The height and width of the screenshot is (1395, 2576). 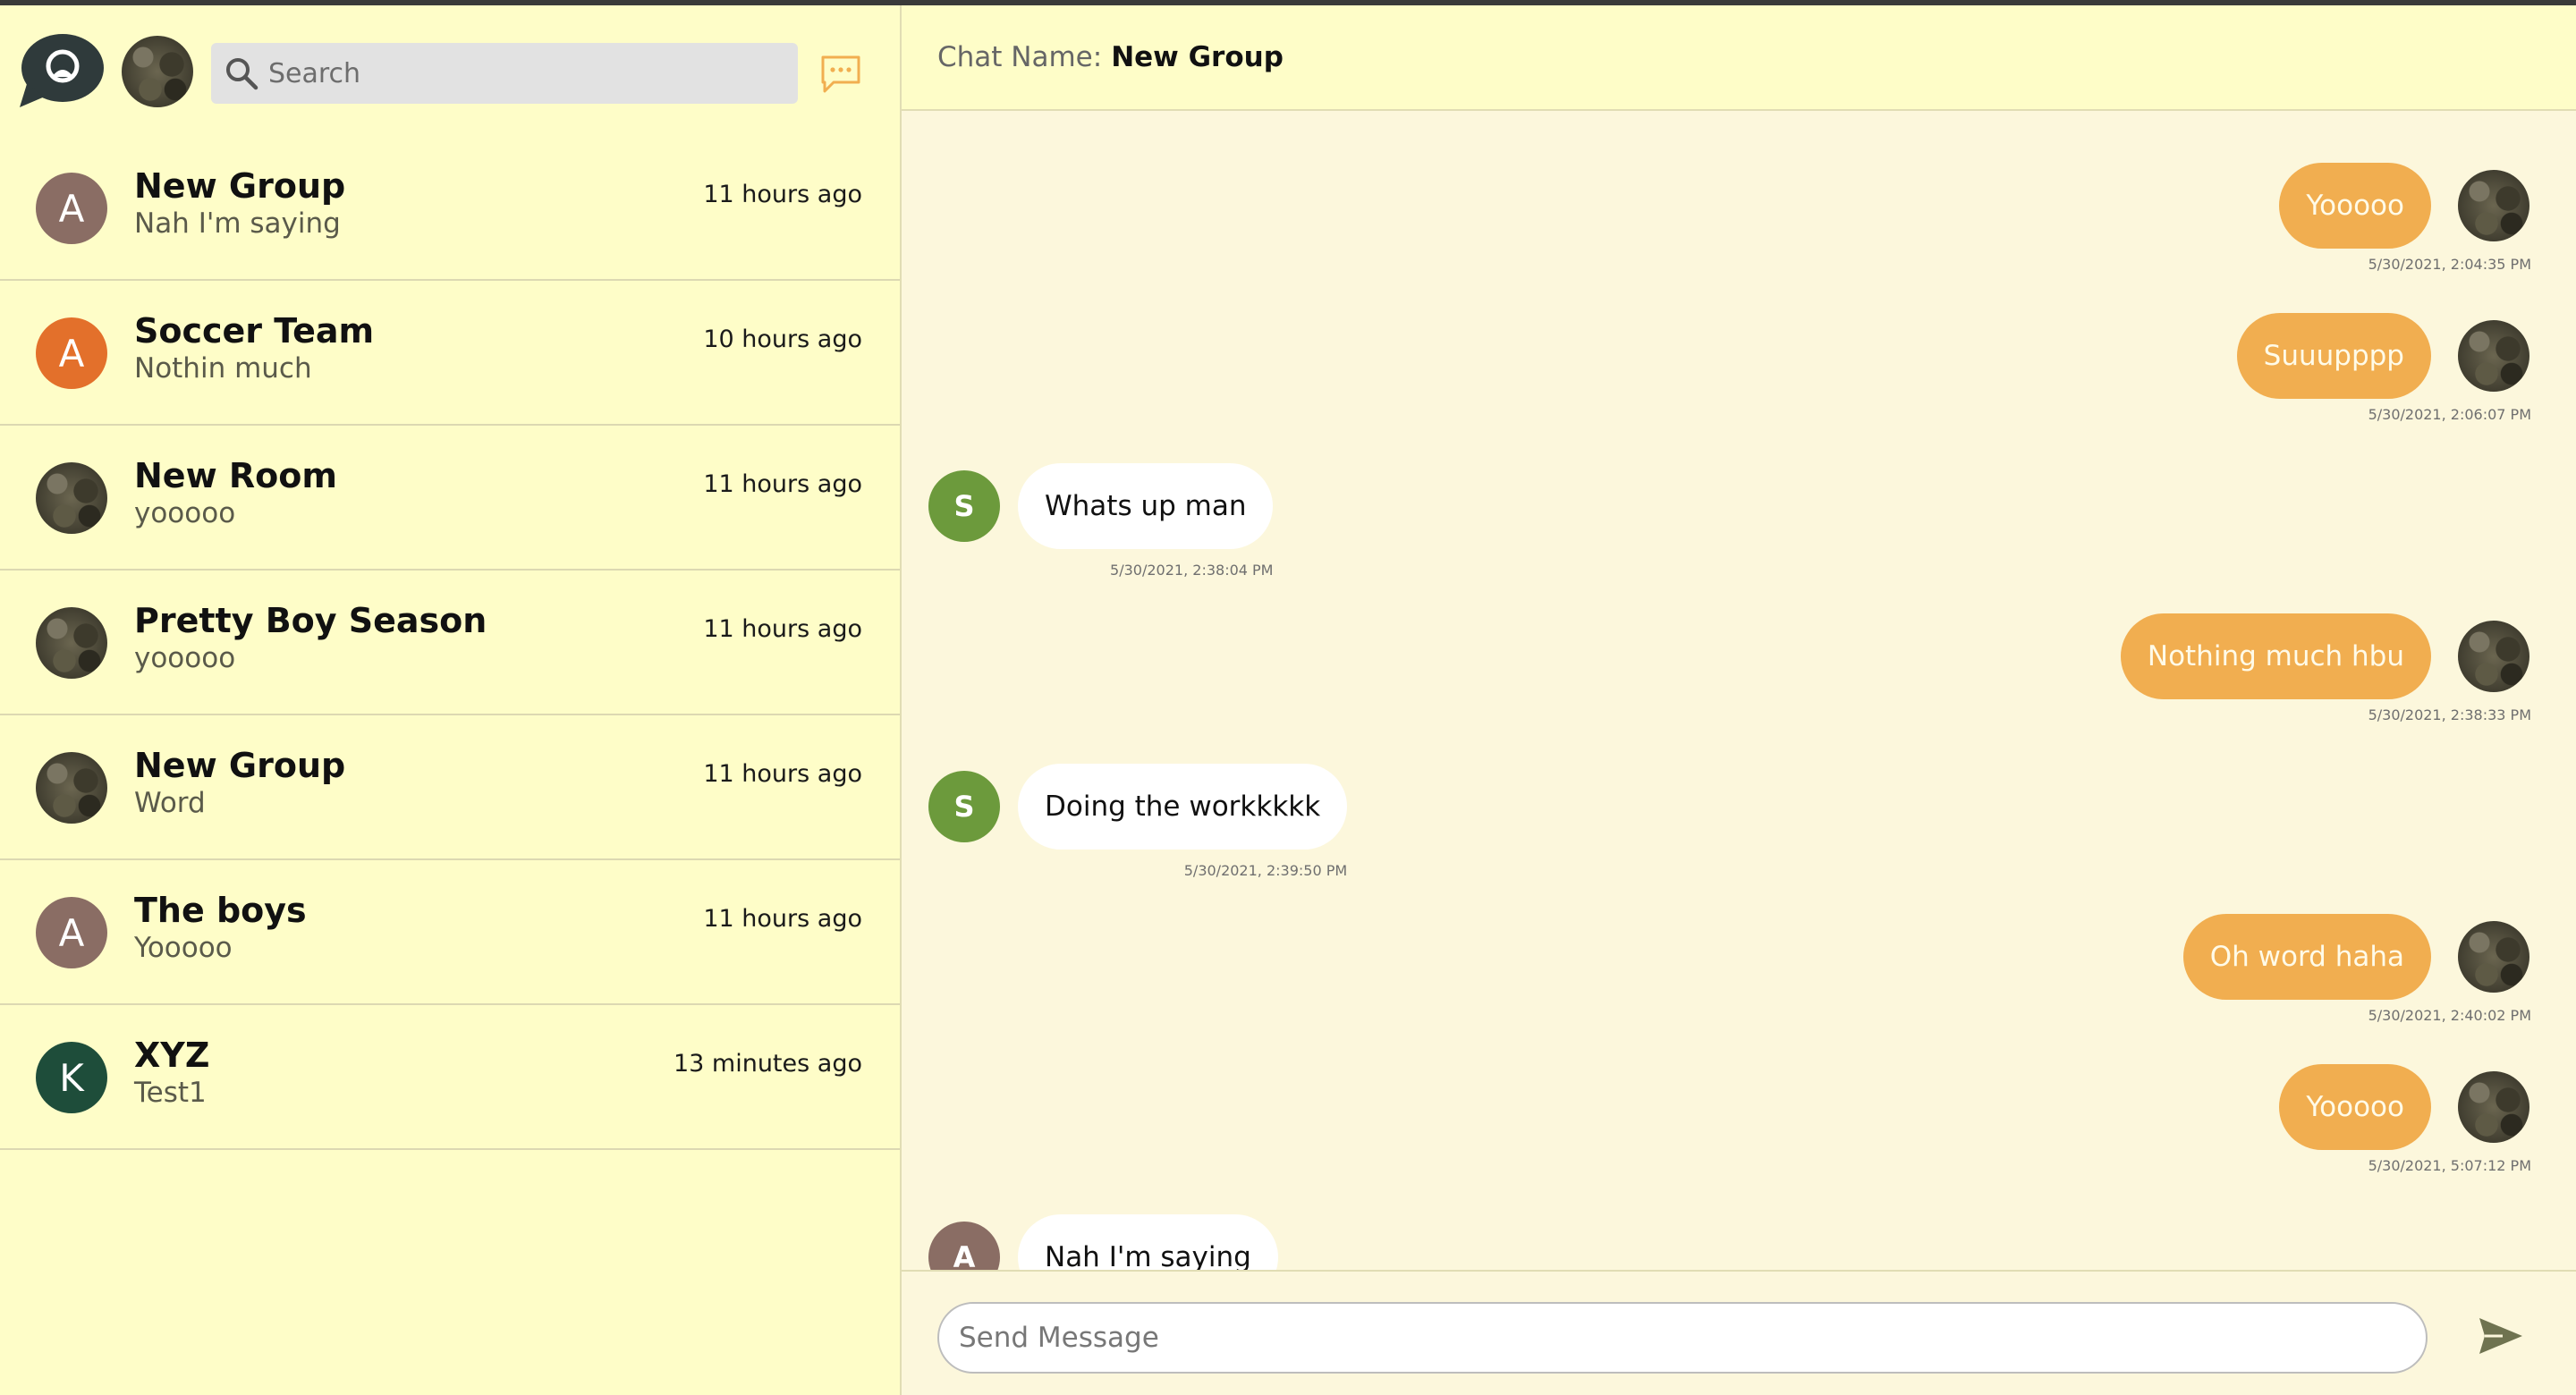 I want to click on chat-list-item: A Soccer Team Nothin much 10 hours ago, so click(x=450, y=353).